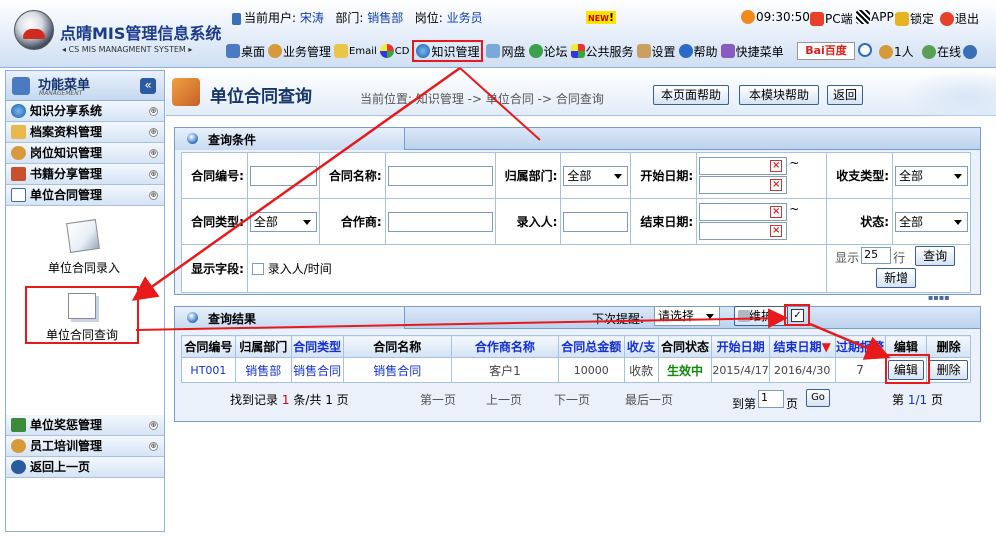  I want to click on entered-by-label: 录入人:, so click(528, 221).